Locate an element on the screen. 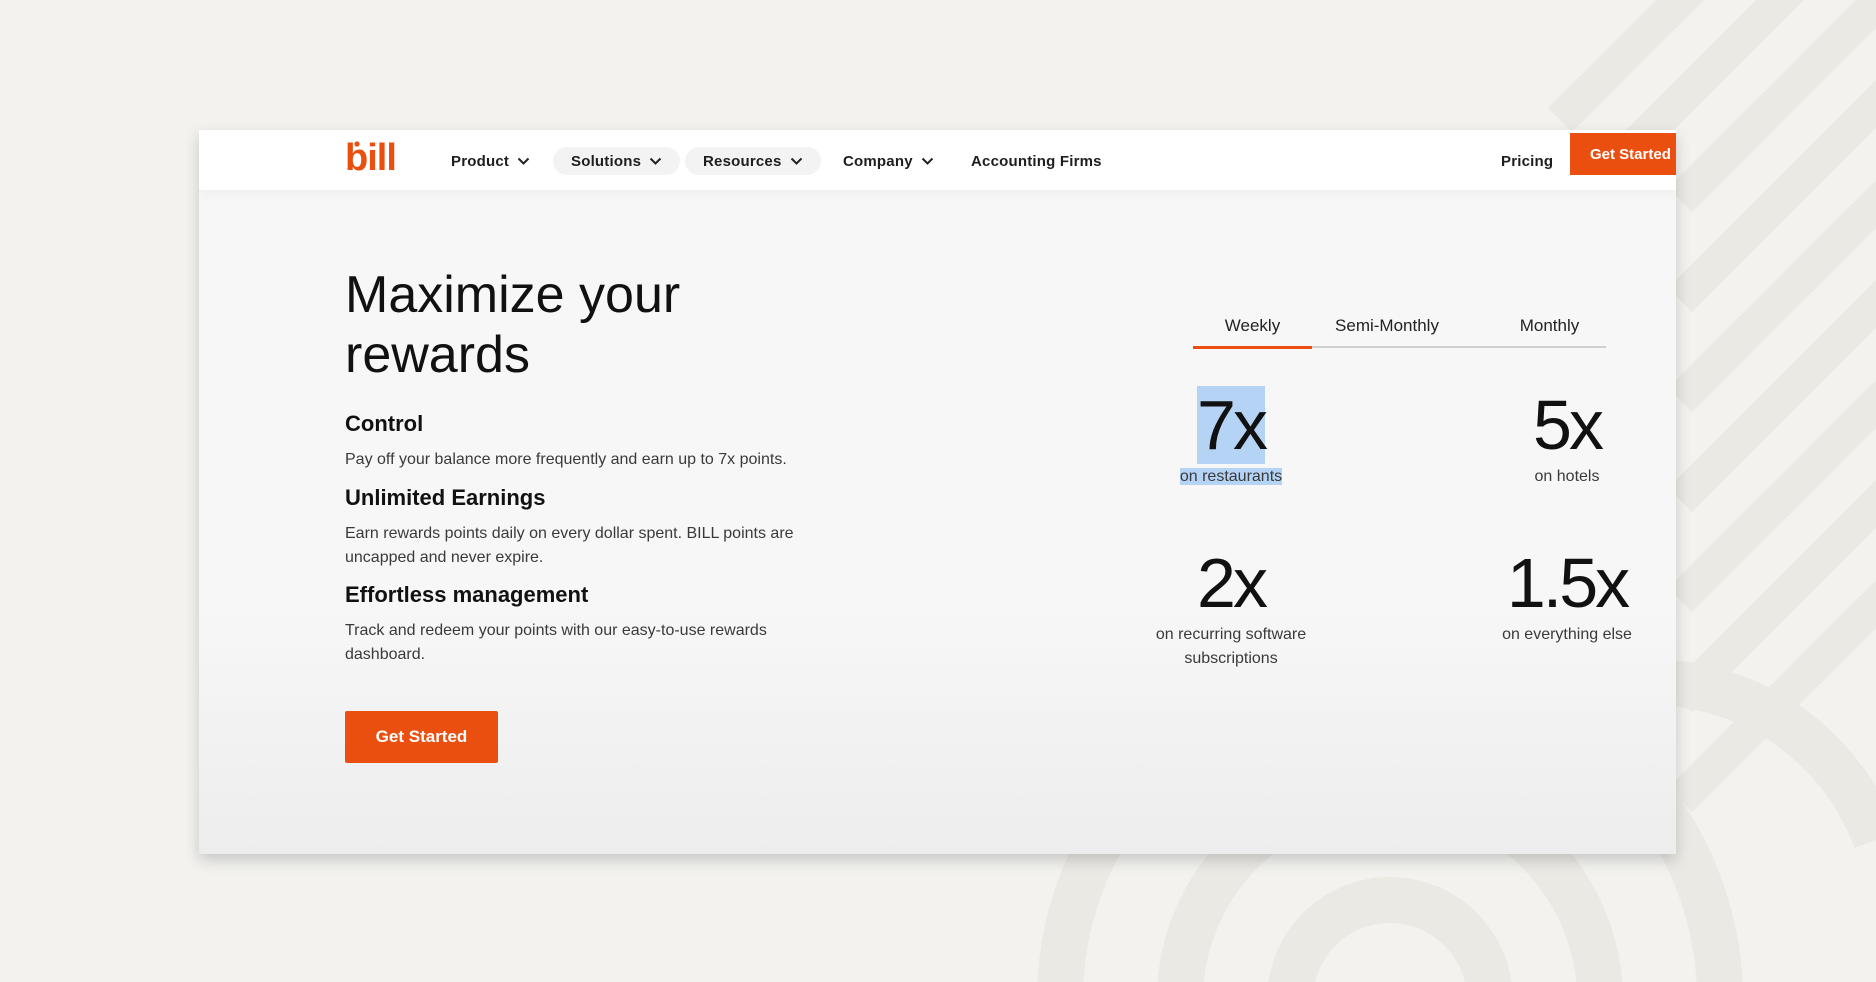 Image resolution: width=1876 pixels, height=982 pixels. get-started-button: Get Started is located at coordinates (421, 737).